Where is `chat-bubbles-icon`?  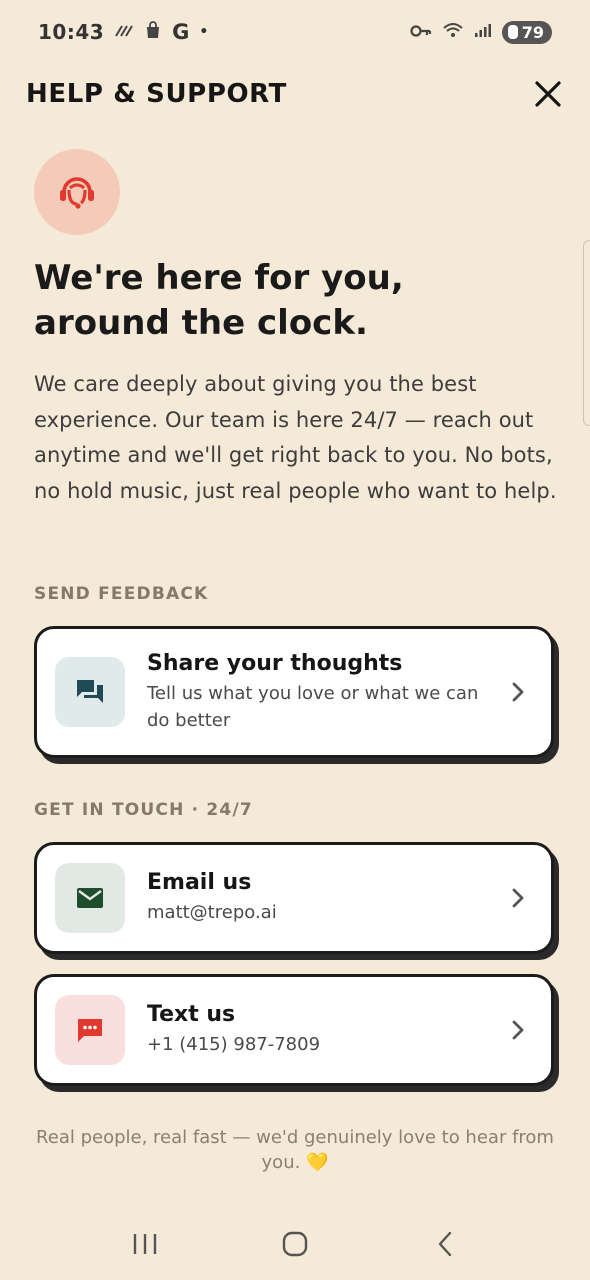 chat-bubbles-icon is located at coordinates (90, 691).